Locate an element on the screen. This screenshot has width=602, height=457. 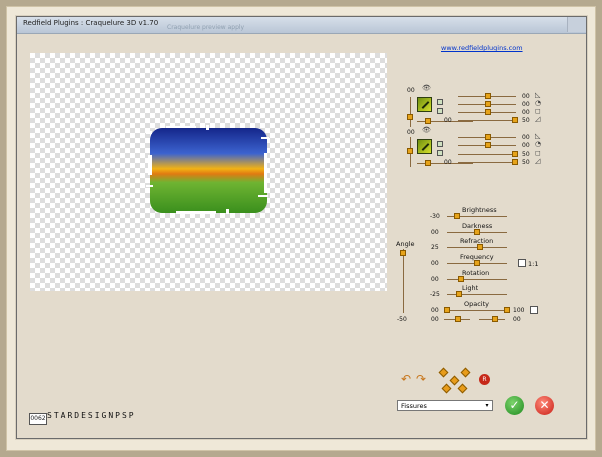
group2-row3-value: 50 is located at coordinates (526, 154).